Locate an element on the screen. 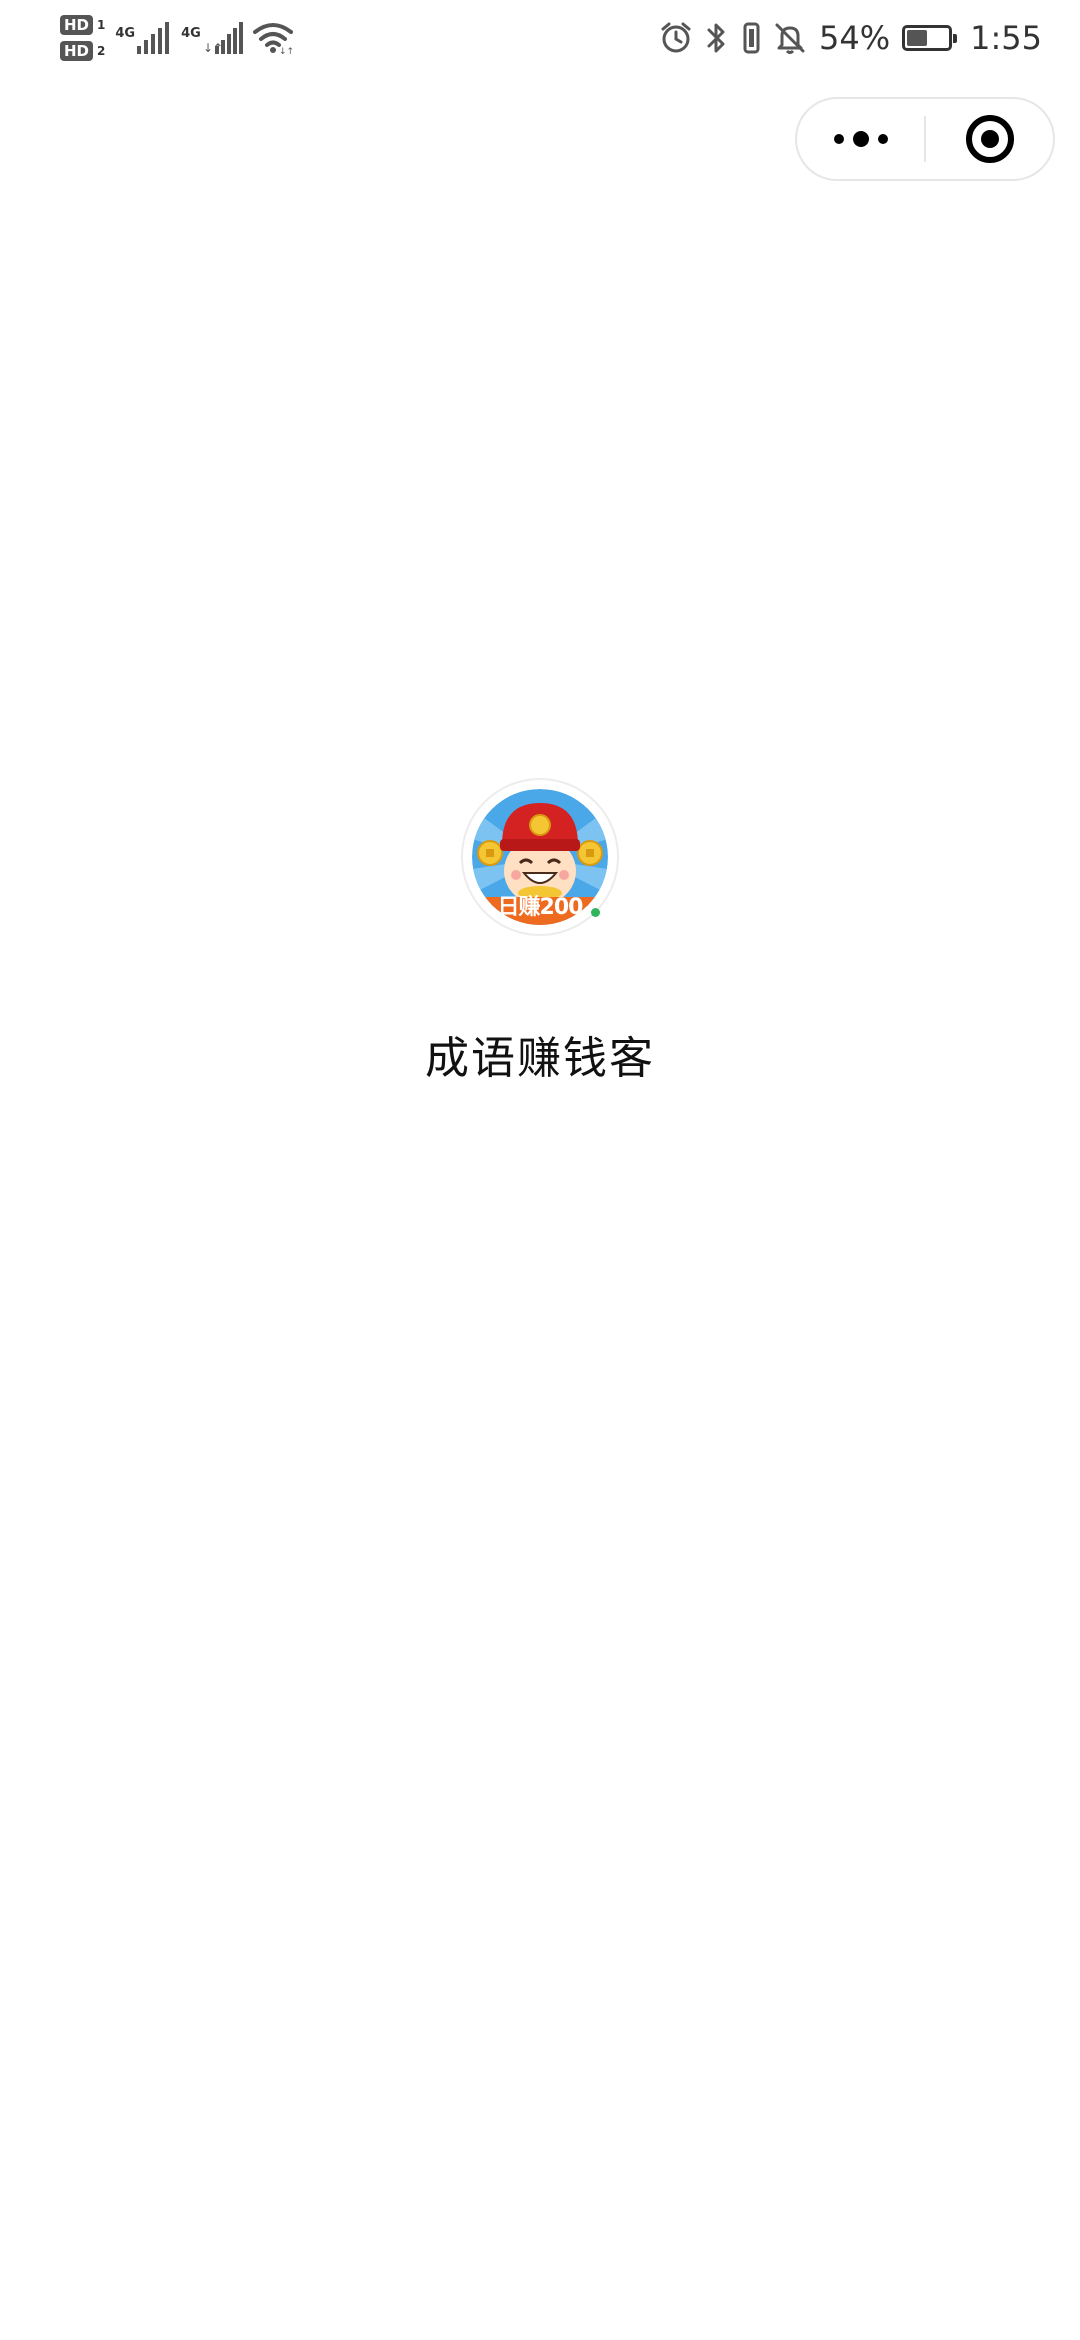 This screenshot has height=2340, width=1080. wifi-icon: ↓↑ is located at coordinates (272, 38).